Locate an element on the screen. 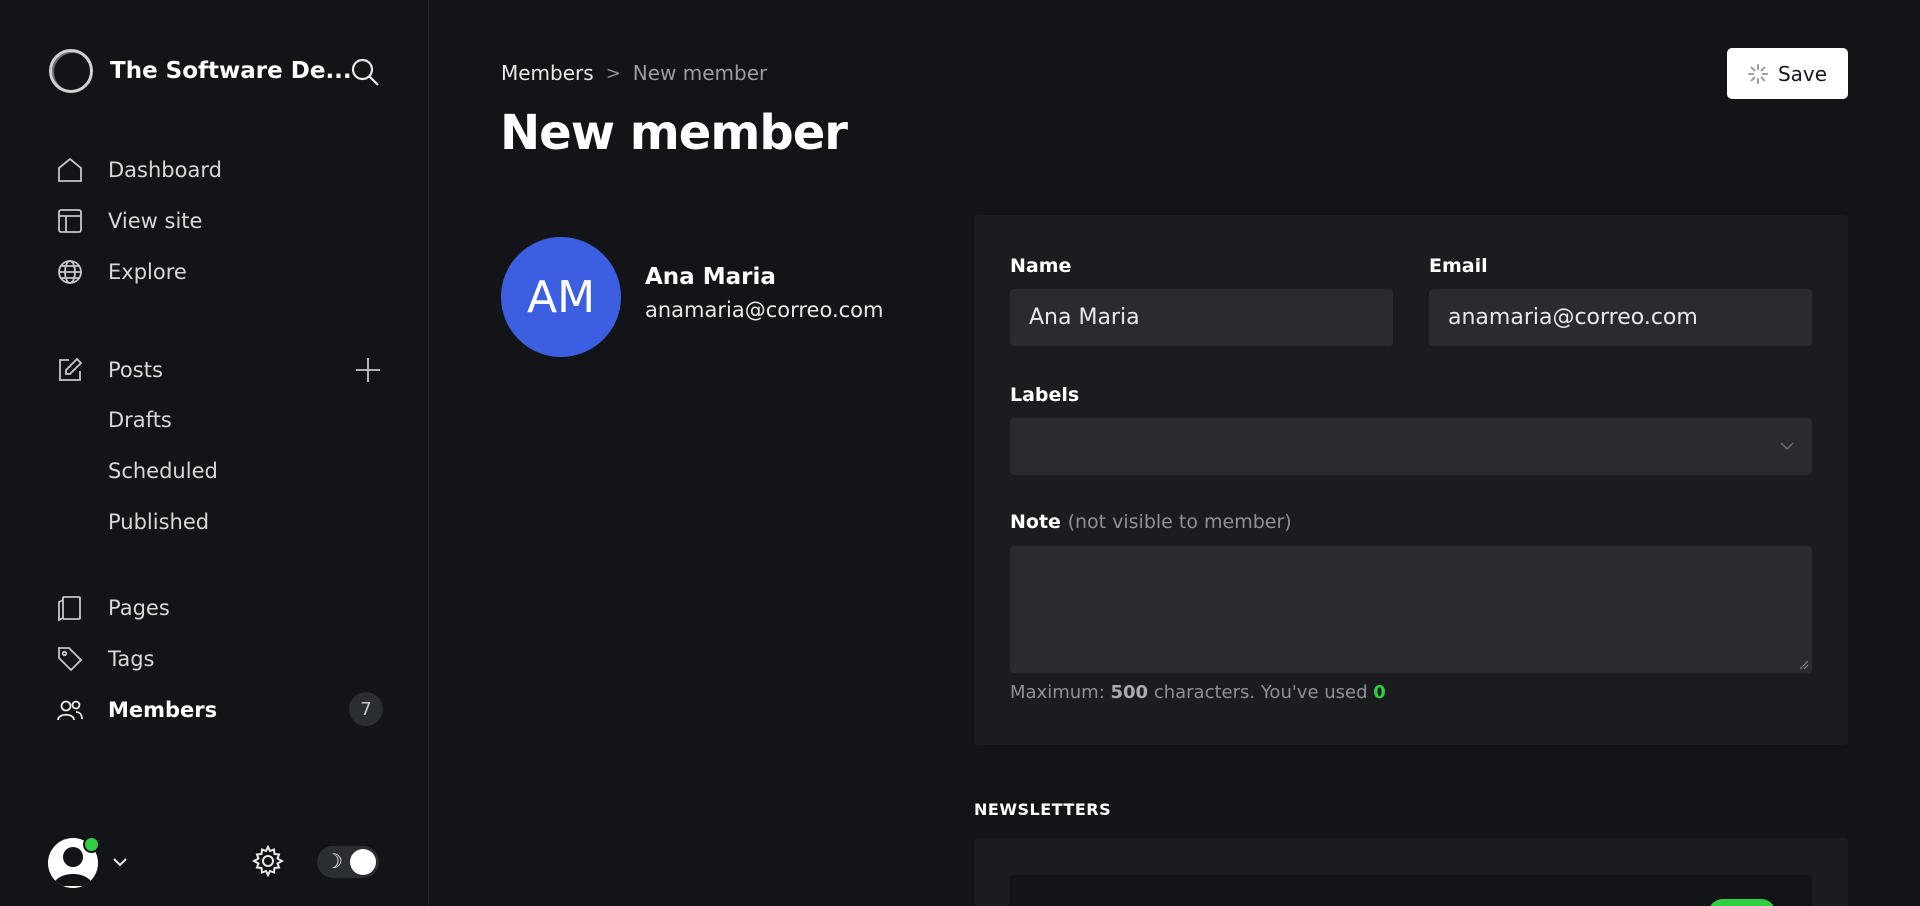  theme-toggle: ☽ is located at coordinates (348, 862).